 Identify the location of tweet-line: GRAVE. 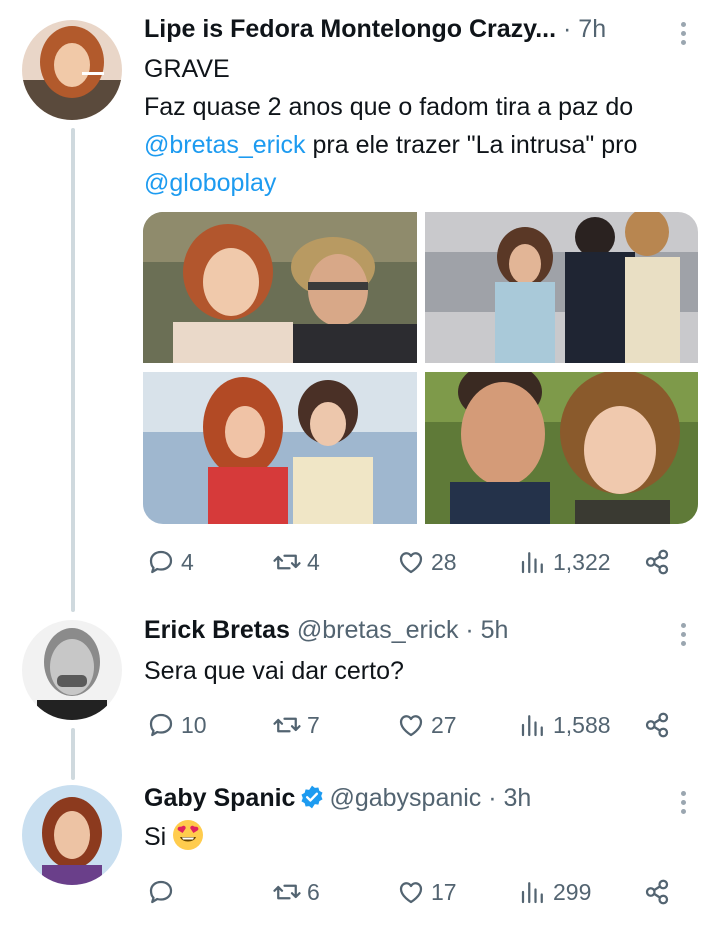
(187, 69).